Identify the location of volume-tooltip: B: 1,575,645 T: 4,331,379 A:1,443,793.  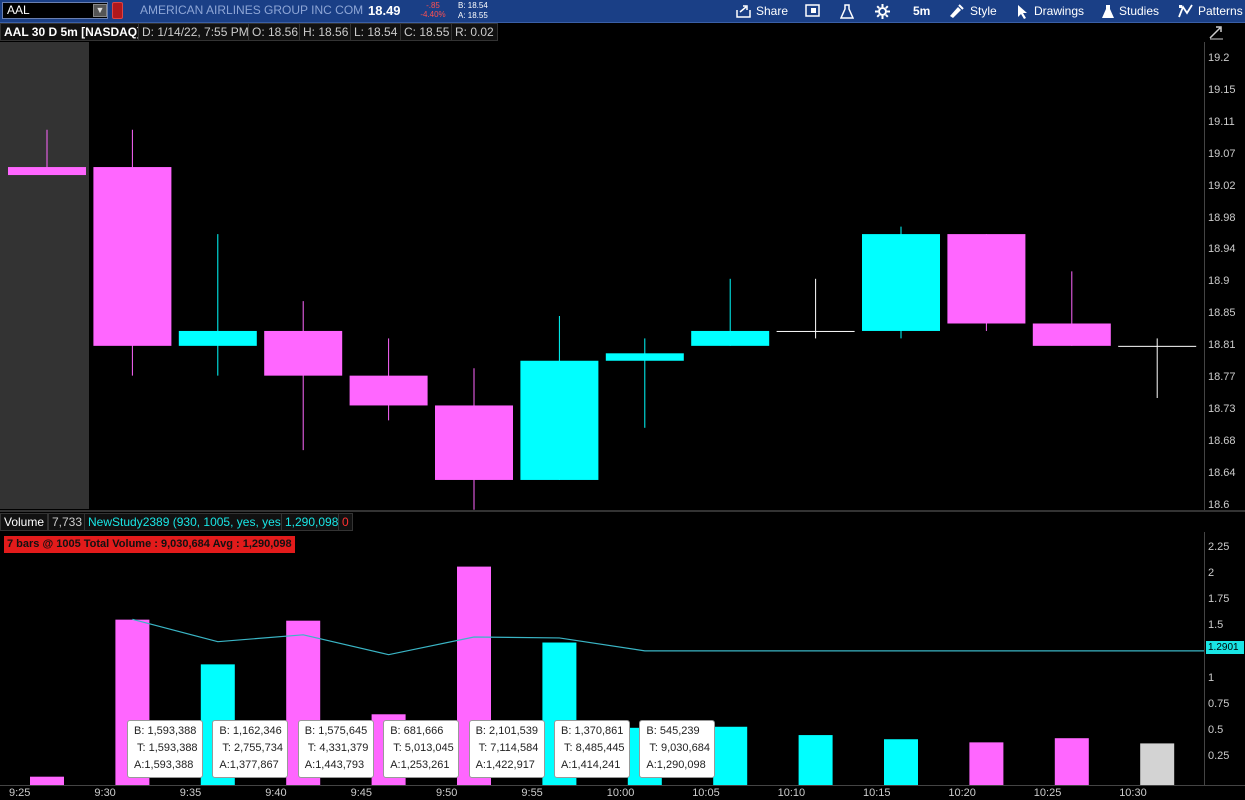
(335, 749).